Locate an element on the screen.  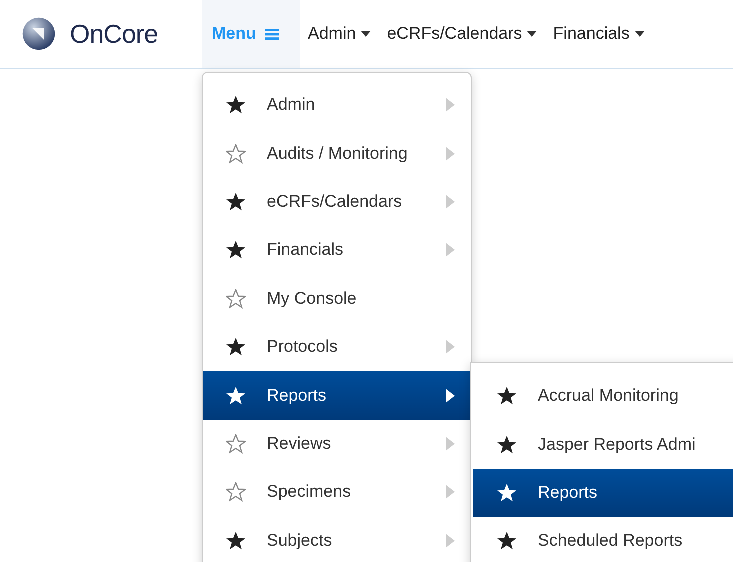
submenu-item: Jasper Reports Admi is located at coordinates (603, 444).